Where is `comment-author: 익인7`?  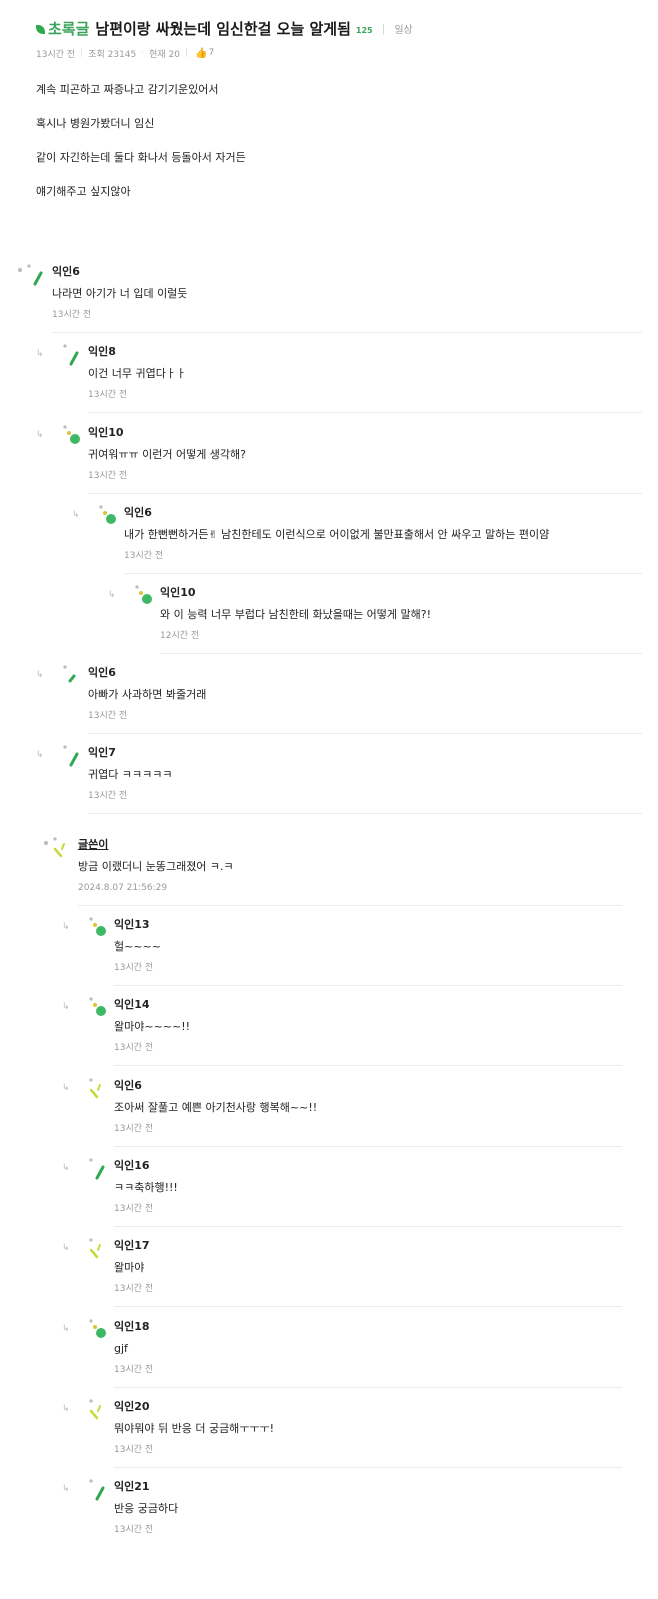 comment-author: 익인7 is located at coordinates (130, 753).